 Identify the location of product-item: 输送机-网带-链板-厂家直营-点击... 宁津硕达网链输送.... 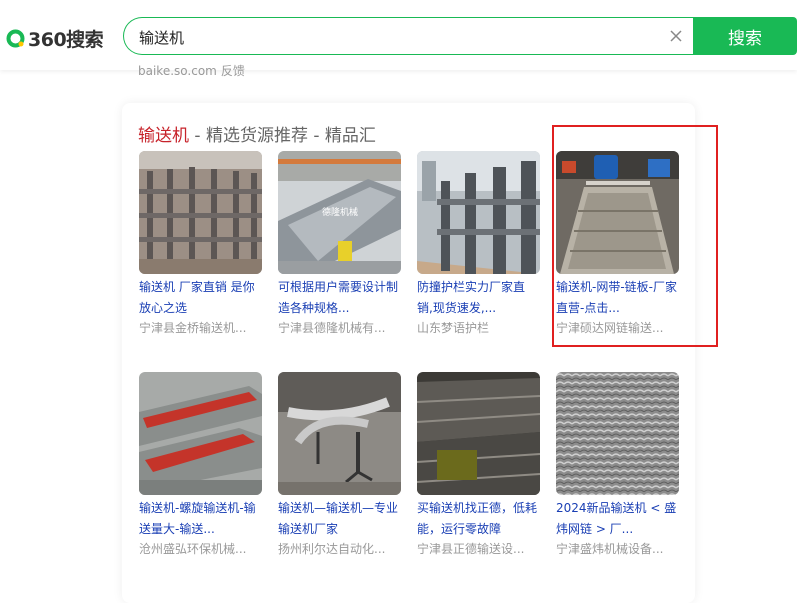
(617, 244).